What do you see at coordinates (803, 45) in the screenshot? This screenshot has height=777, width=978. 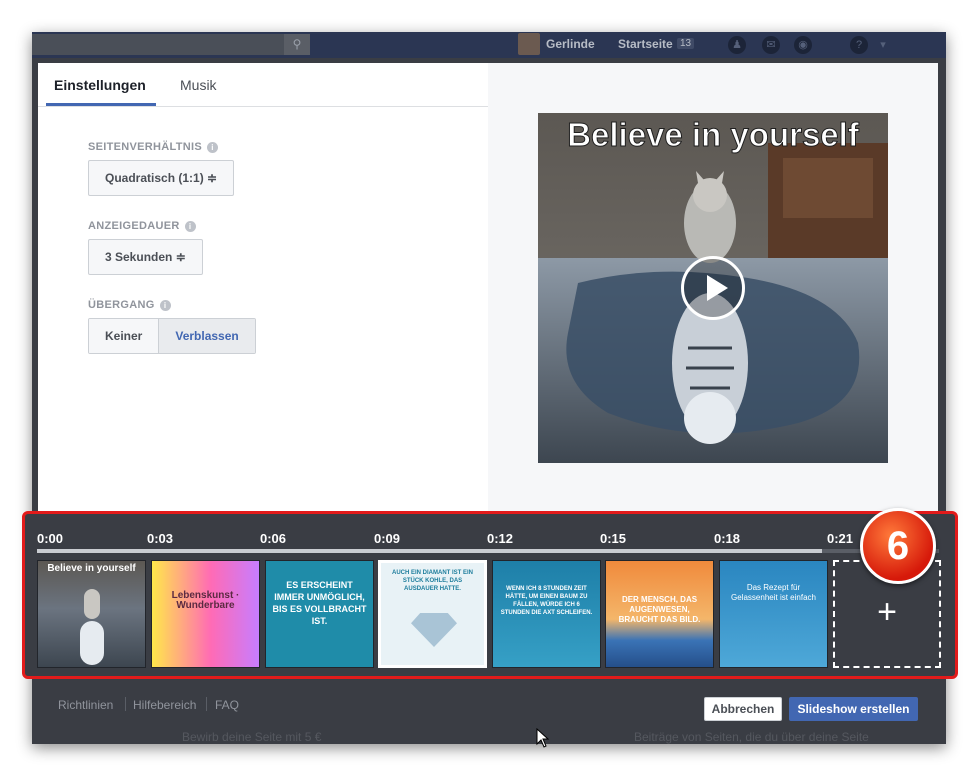 I see `notifications-icon: ◉` at bounding box center [803, 45].